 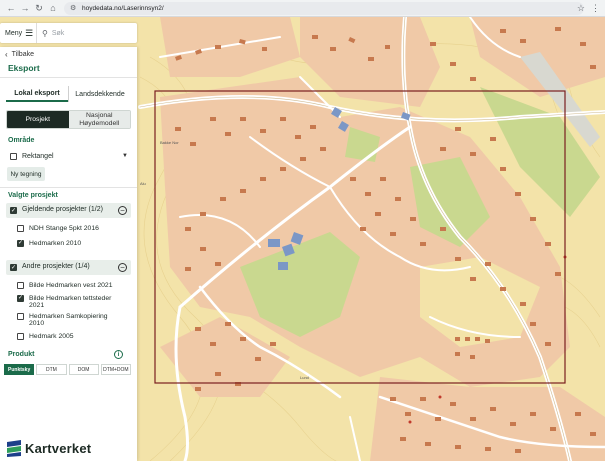 I want to click on segment-nasjonal-hoydemodell: Nasjonal Høydemodell, so click(x=99, y=119).